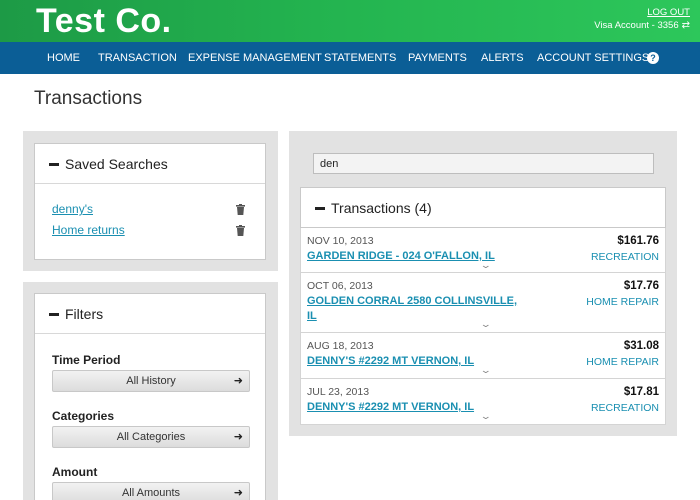 This screenshot has height=500, width=700. I want to click on transaction-amount: $161.76, so click(638, 241).